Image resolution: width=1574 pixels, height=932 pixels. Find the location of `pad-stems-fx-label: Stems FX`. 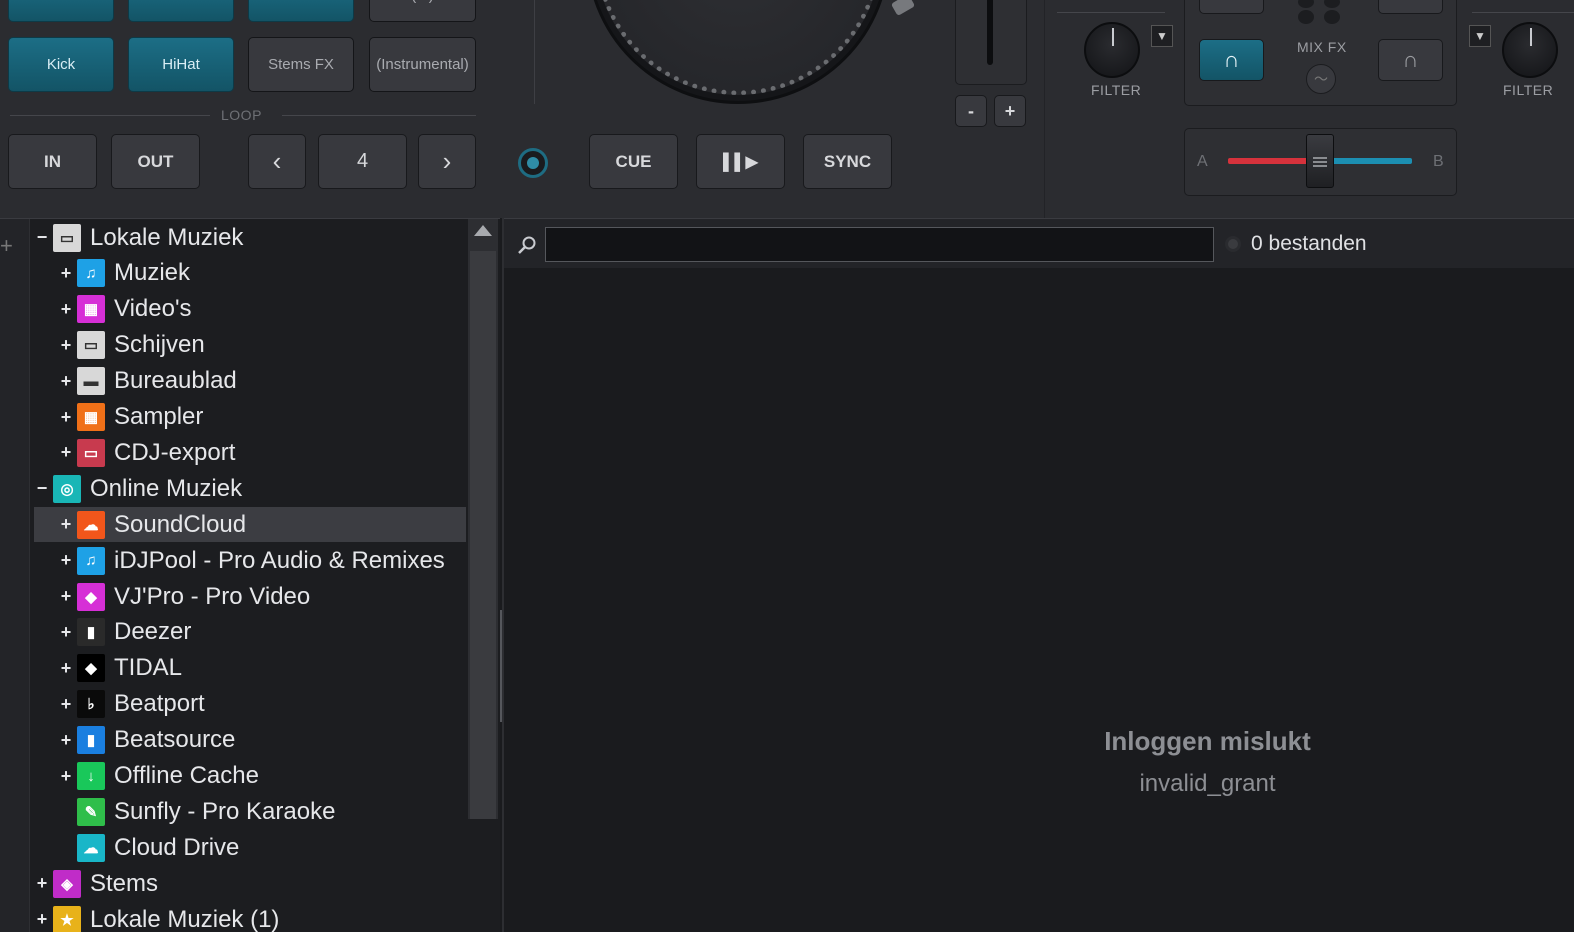

pad-stems-fx-label: Stems FX is located at coordinates (301, 64).